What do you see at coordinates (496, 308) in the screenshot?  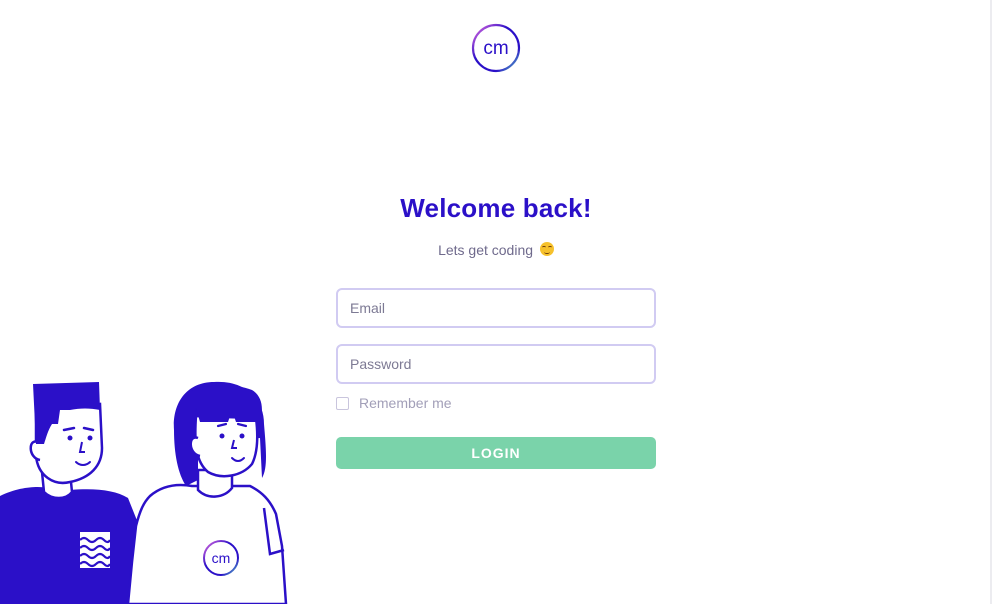 I see `email-field` at bounding box center [496, 308].